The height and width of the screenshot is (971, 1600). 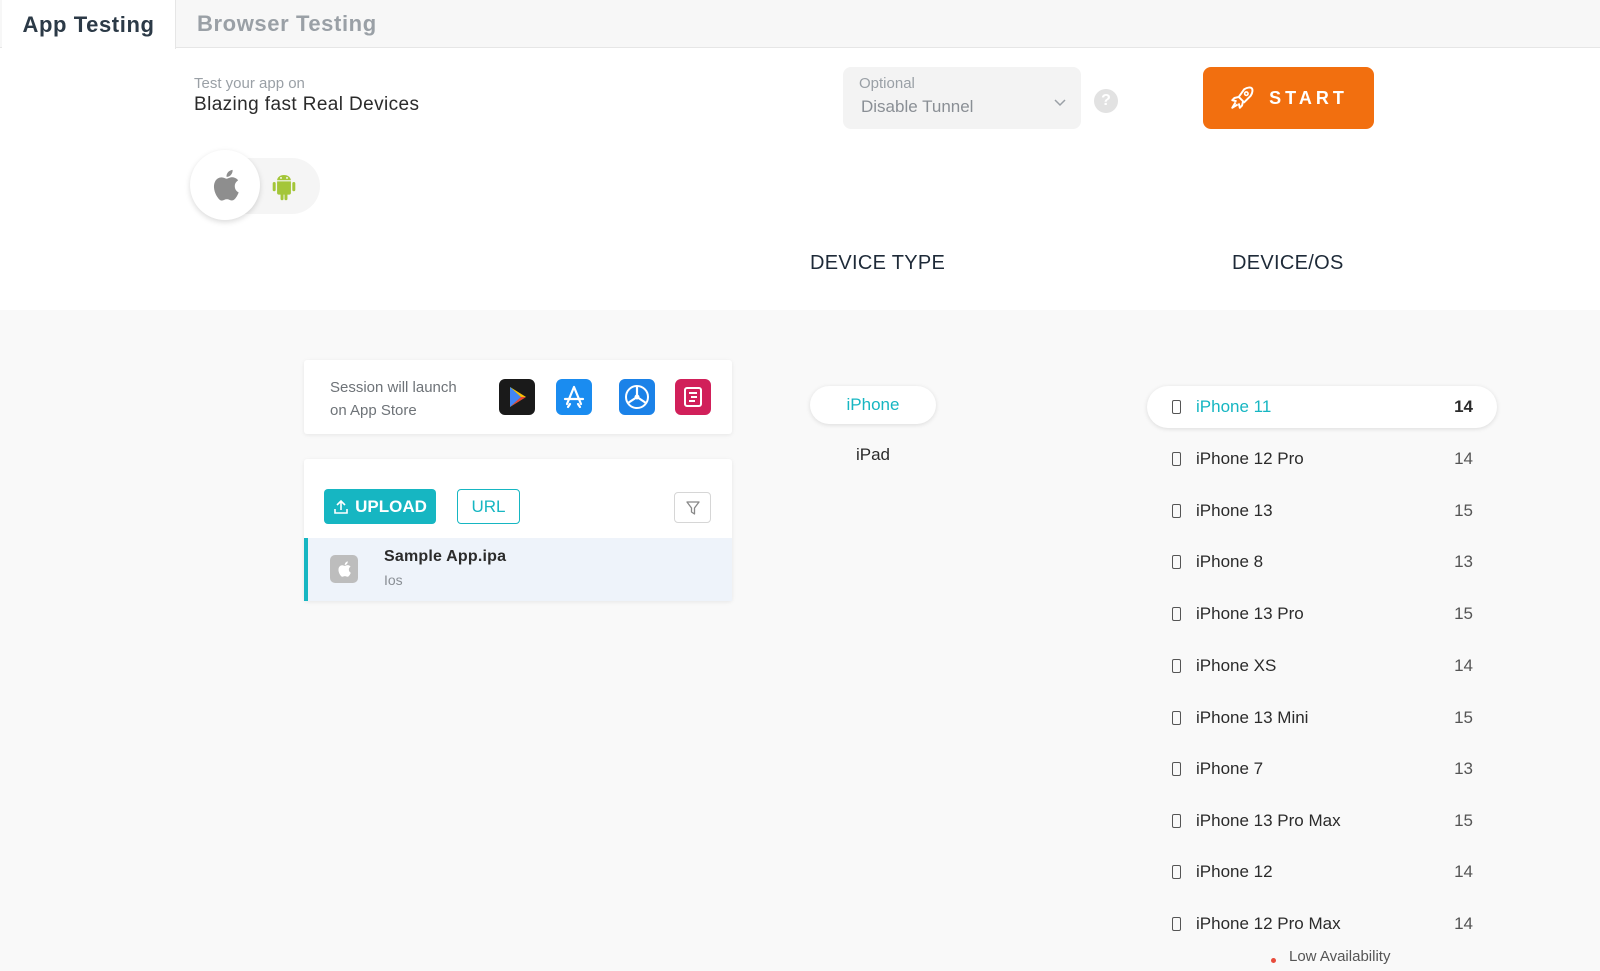 What do you see at coordinates (1234, 510) in the screenshot?
I see `device-name: iPhone 13` at bounding box center [1234, 510].